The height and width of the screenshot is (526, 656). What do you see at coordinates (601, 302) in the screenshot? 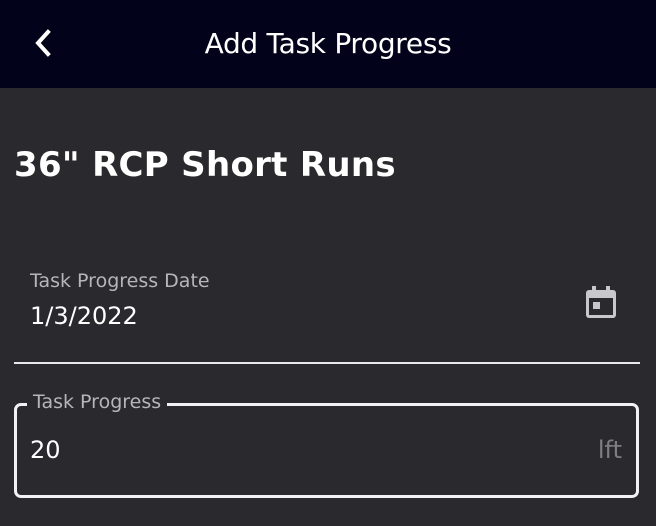
I see `calendar-icon` at bounding box center [601, 302].